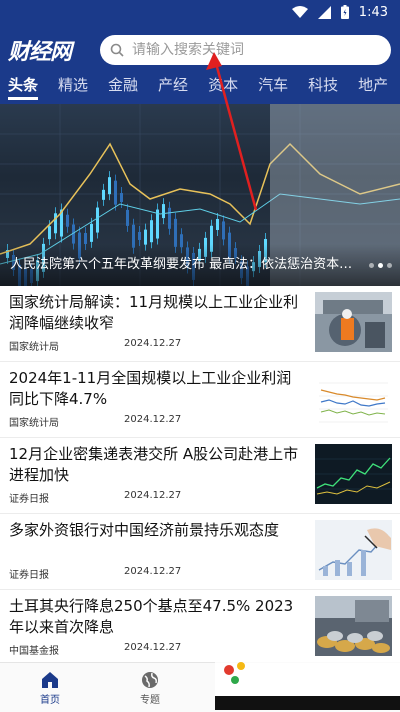  What do you see at coordinates (185, 264) in the screenshot?
I see `banner-caption: 人民法院第六个五年改革纲要发布 最高法：依法惩治资本市场违法犯罪` at bounding box center [185, 264].